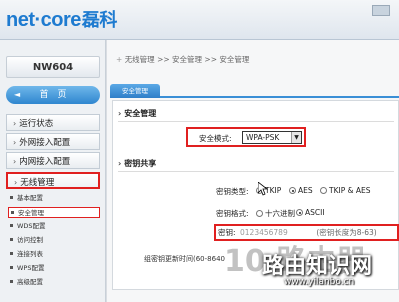 This screenshot has height=302, width=399. What do you see at coordinates (61, 20) in the screenshot?
I see `netcore-logo: net·core磊科` at bounding box center [61, 20].